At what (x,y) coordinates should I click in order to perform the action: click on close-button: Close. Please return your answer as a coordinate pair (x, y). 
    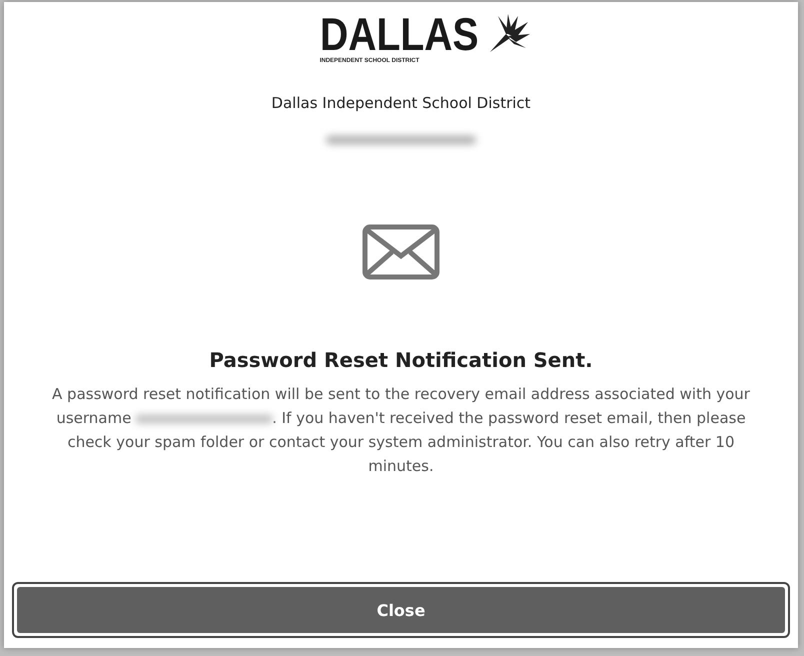
    Looking at the image, I should click on (401, 610).